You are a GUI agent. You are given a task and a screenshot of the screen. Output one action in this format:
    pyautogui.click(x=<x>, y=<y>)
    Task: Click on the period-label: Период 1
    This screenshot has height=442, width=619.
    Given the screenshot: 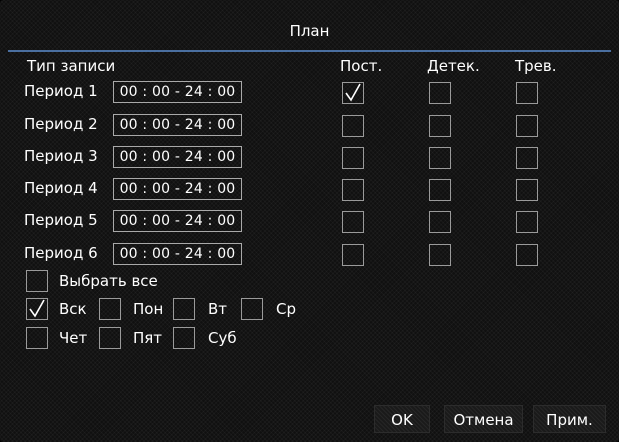 What is the action you would take?
    pyautogui.click(x=61, y=91)
    